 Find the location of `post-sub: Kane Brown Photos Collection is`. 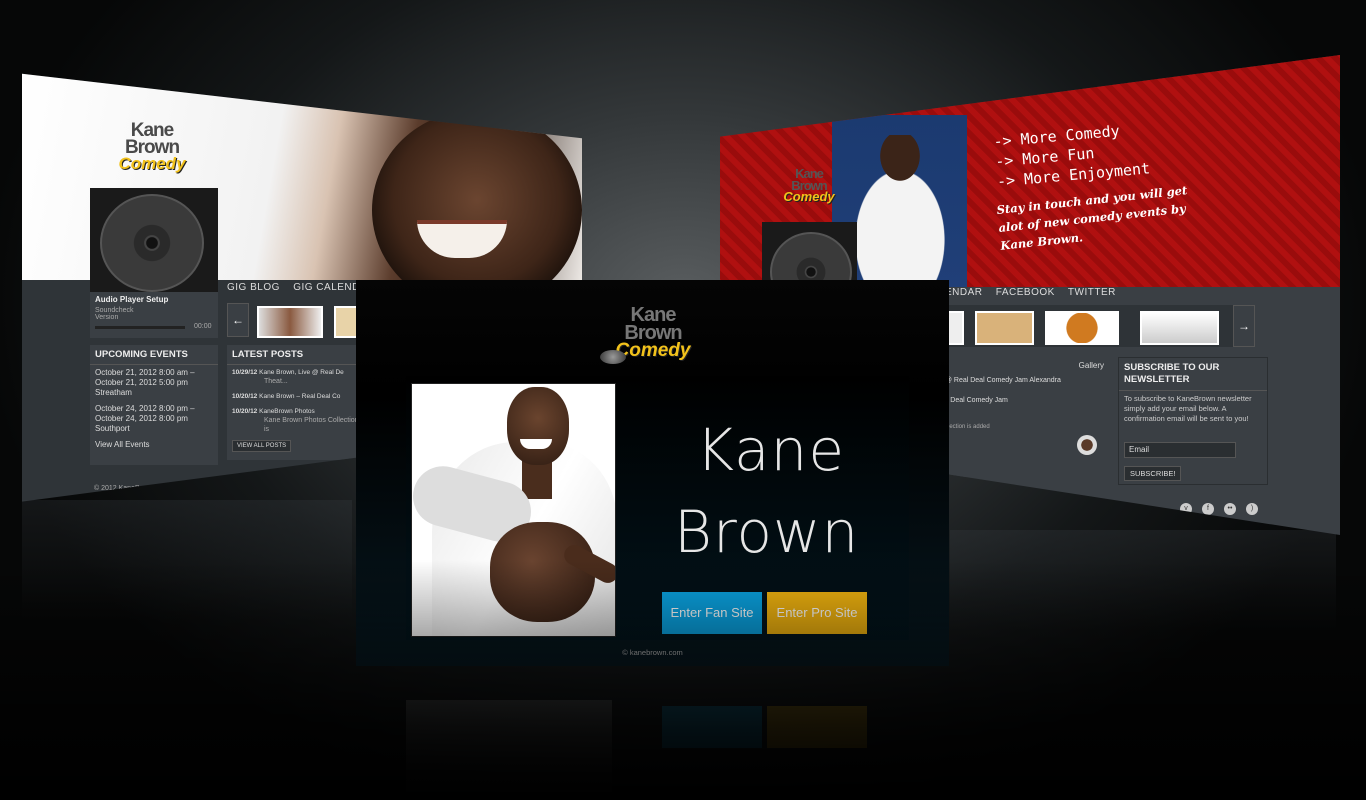

post-sub: Kane Brown Photos Collection is is located at coordinates (311, 425).